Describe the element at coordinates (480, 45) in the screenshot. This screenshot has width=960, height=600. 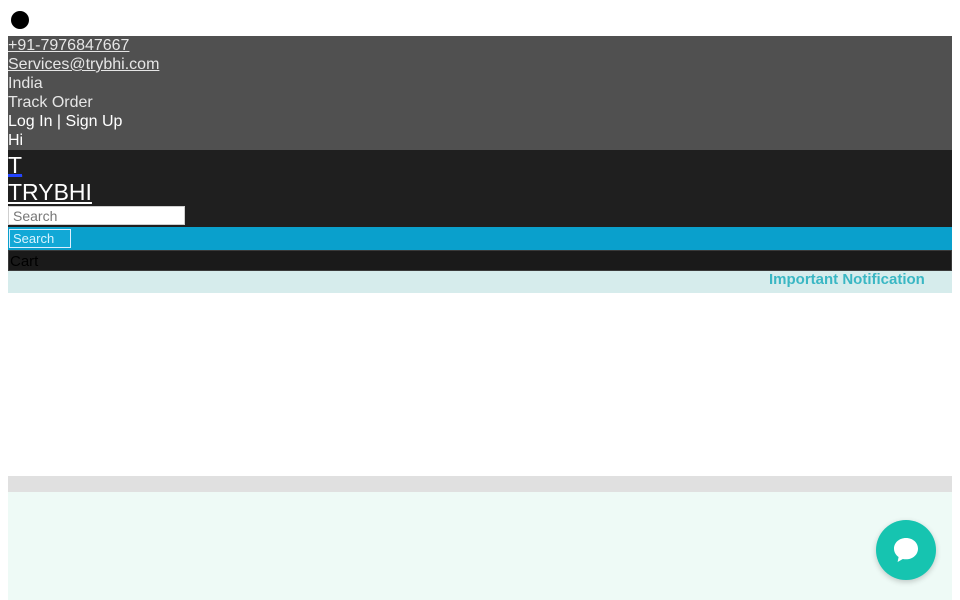
I see `phone-link: +91-7976847667` at that location.